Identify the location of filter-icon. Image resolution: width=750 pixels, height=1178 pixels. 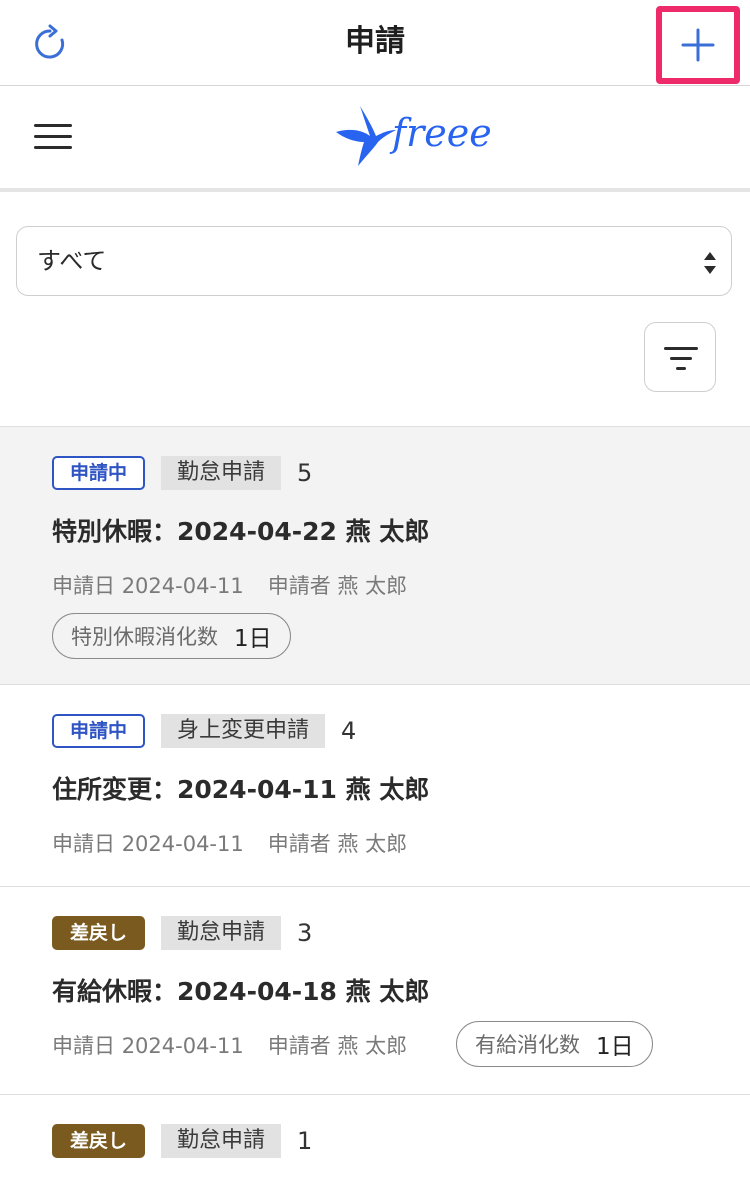
(681, 362).